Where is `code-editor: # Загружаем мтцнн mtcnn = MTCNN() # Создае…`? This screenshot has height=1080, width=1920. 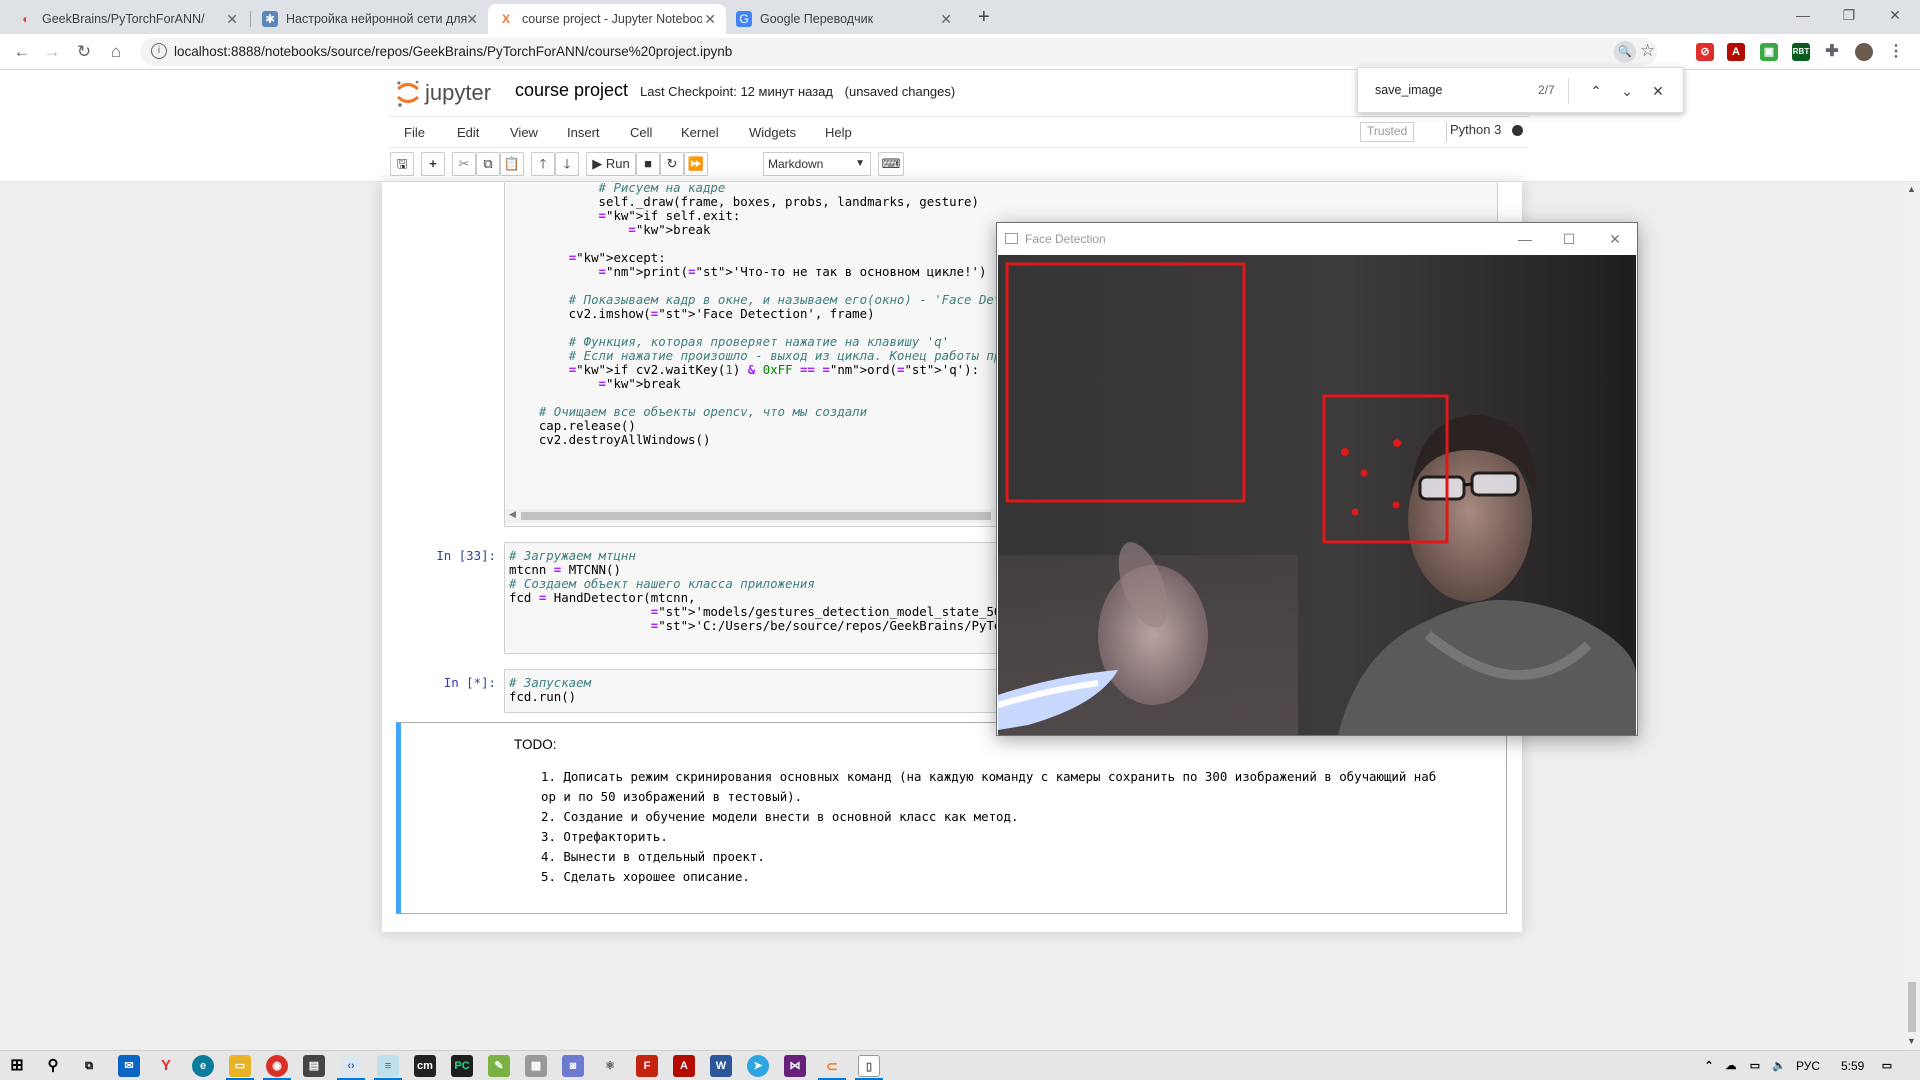 code-editor: # Загружаем мтцнн mtcnn = MTCNN() # Создае… is located at coordinates (766, 590).